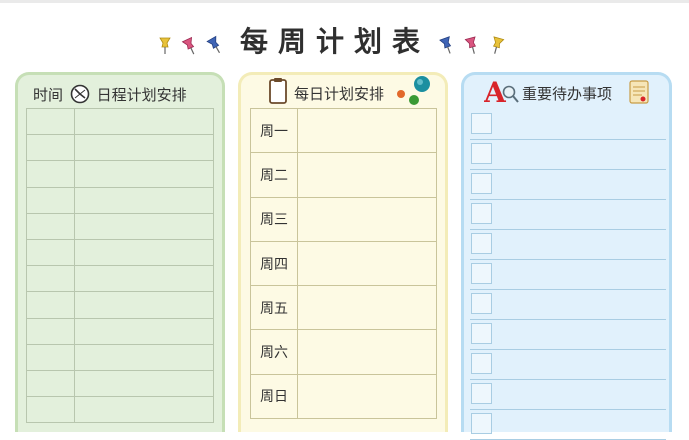  I want to click on daily-header: 每日计划安排, so click(339, 94).